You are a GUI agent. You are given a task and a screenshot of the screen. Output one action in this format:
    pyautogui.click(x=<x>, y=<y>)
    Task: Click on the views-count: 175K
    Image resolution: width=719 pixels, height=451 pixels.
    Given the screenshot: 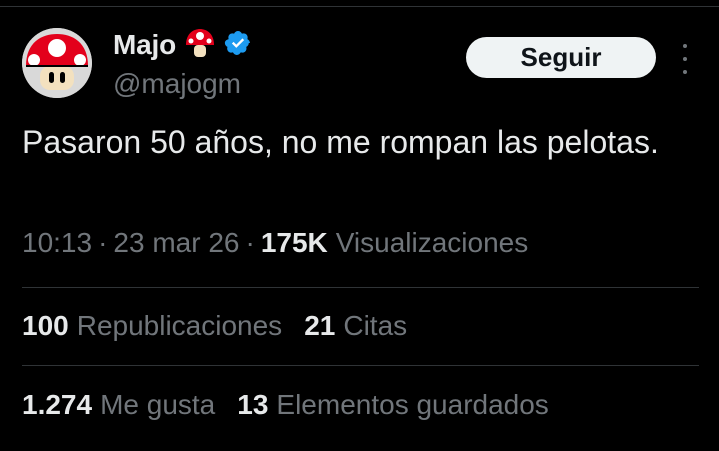 What is the action you would take?
    pyautogui.click(x=294, y=242)
    